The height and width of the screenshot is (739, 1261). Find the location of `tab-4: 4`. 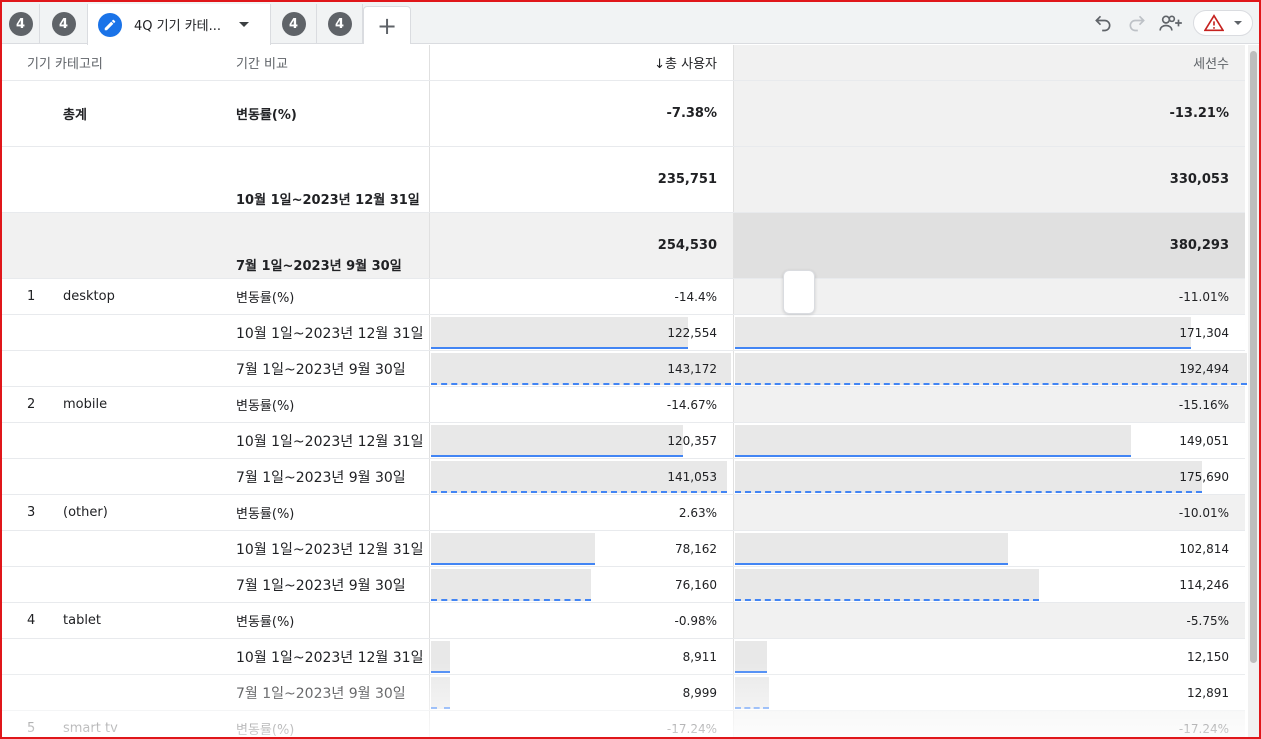

tab-4: 4 is located at coordinates (294, 24).